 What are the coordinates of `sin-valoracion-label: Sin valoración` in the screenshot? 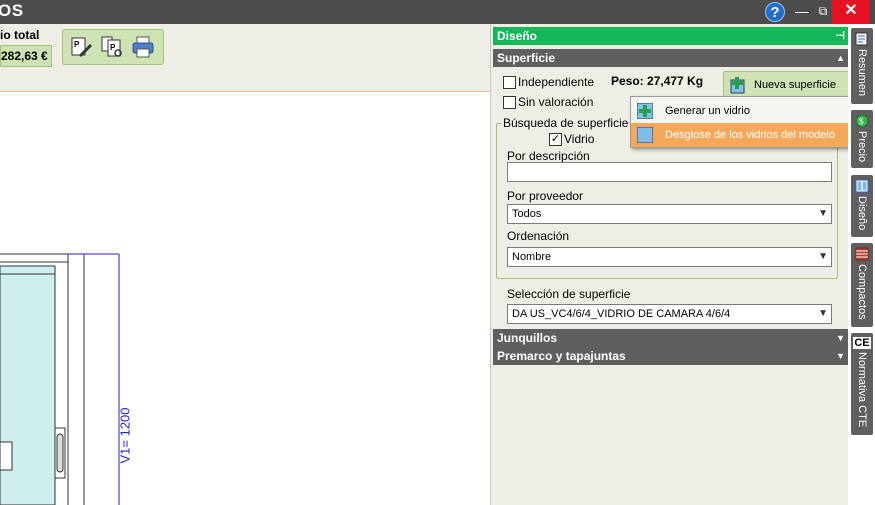 It's located at (556, 102).